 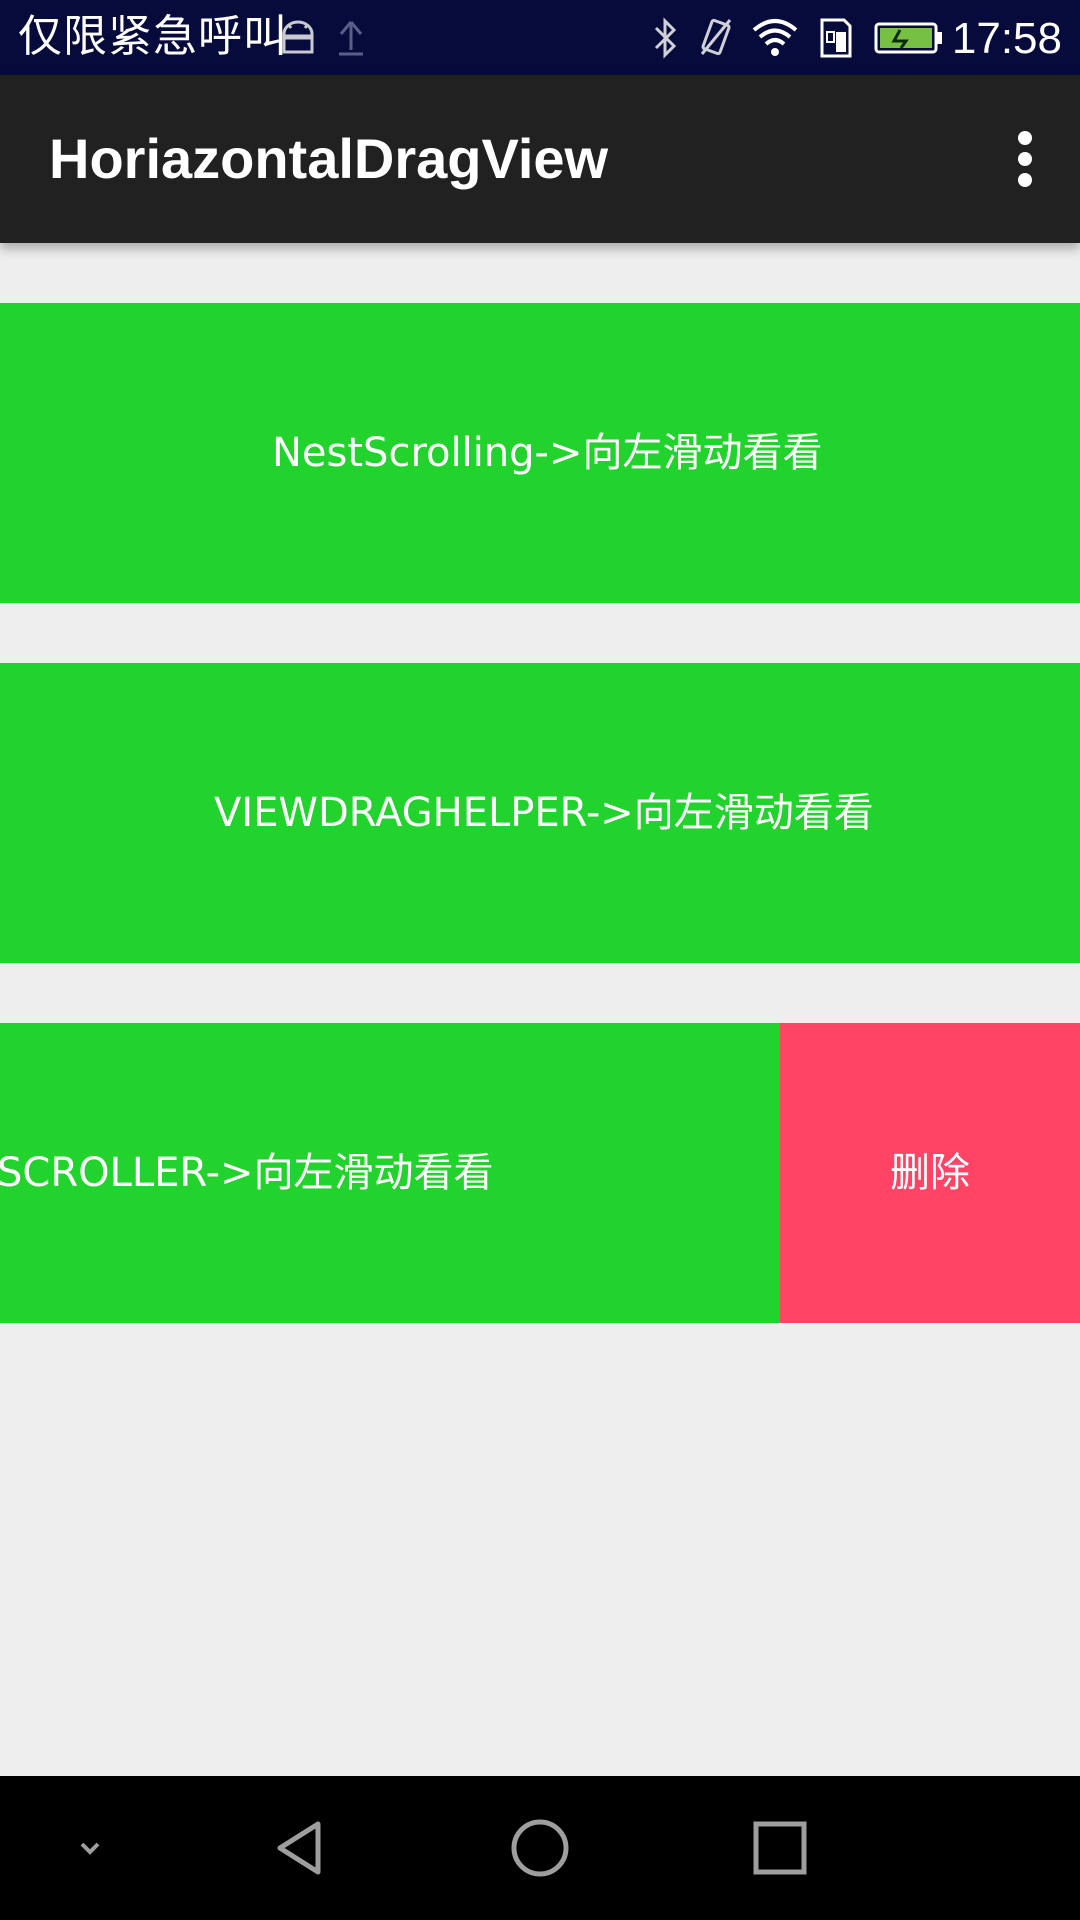 I want to click on row-label: NestScrolling->向左滑动看看, so click(x=547, y=453).